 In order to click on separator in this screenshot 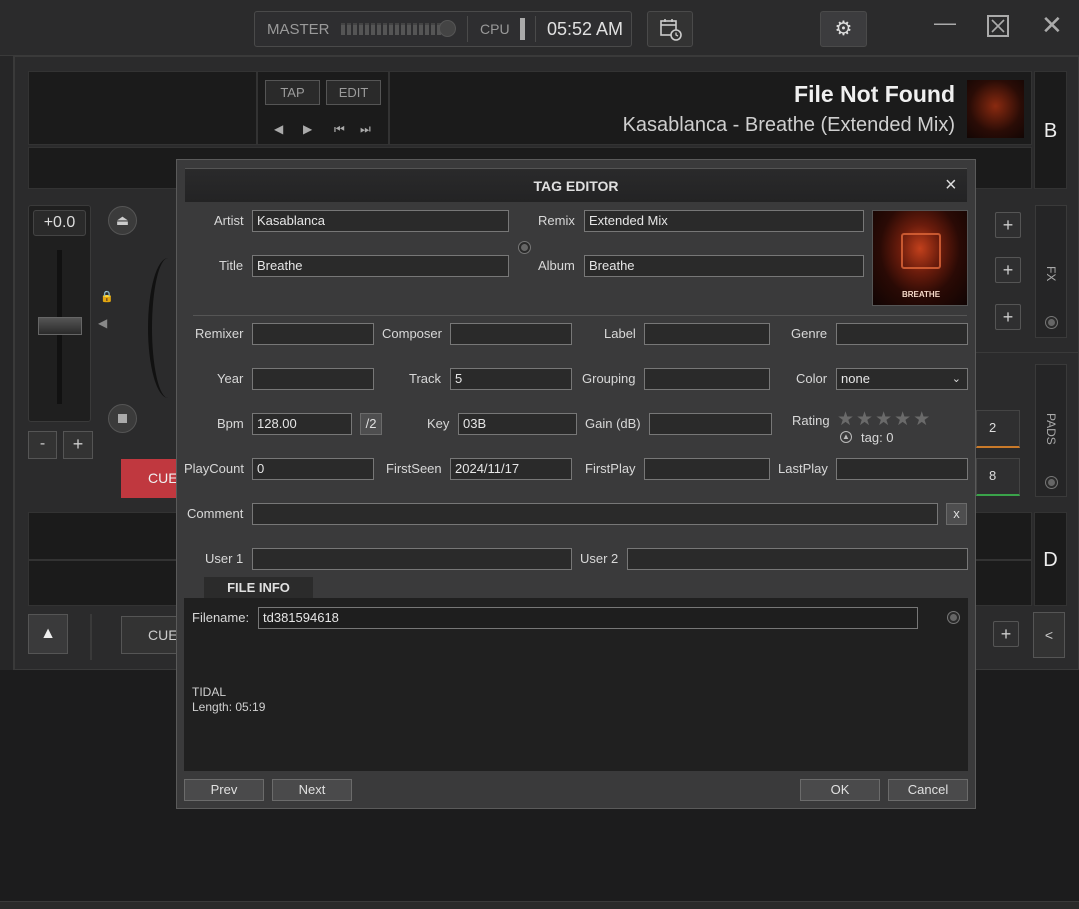, I will do `click(580, 315)`.